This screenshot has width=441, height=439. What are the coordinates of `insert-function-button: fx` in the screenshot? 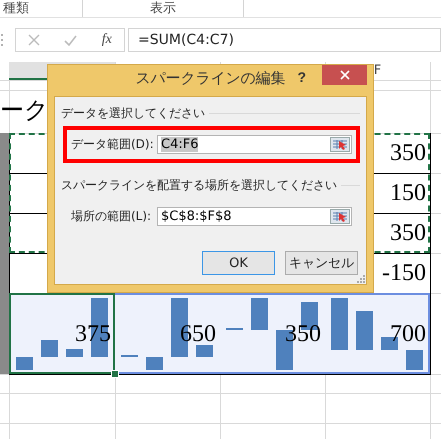 It's located at (107, 40).